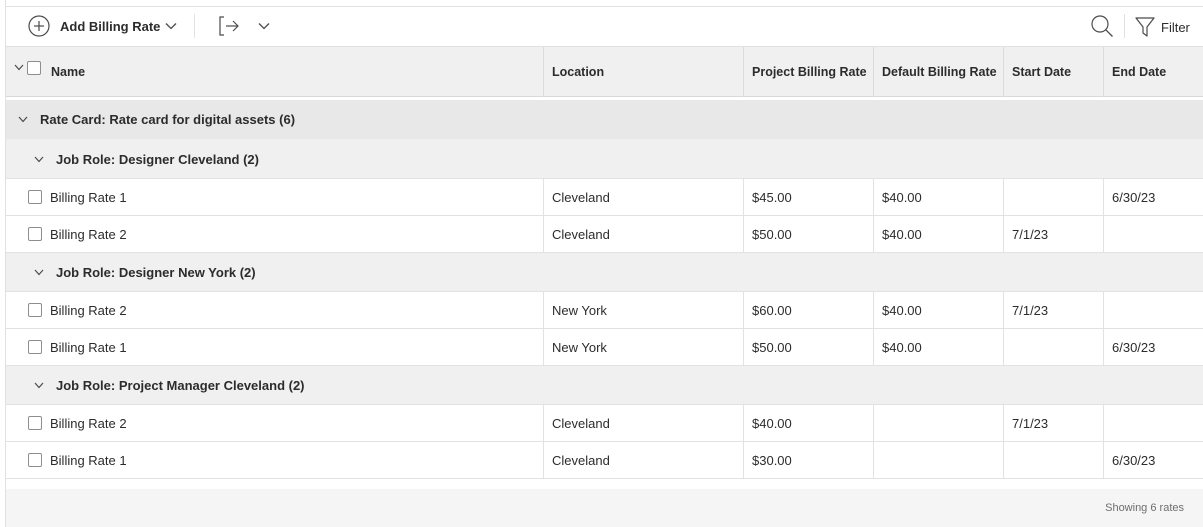 The image size is (1203, 527). Describe the element at coordinates (34, 68) in the screenshot. I see `select-all-checkbox` at that location.